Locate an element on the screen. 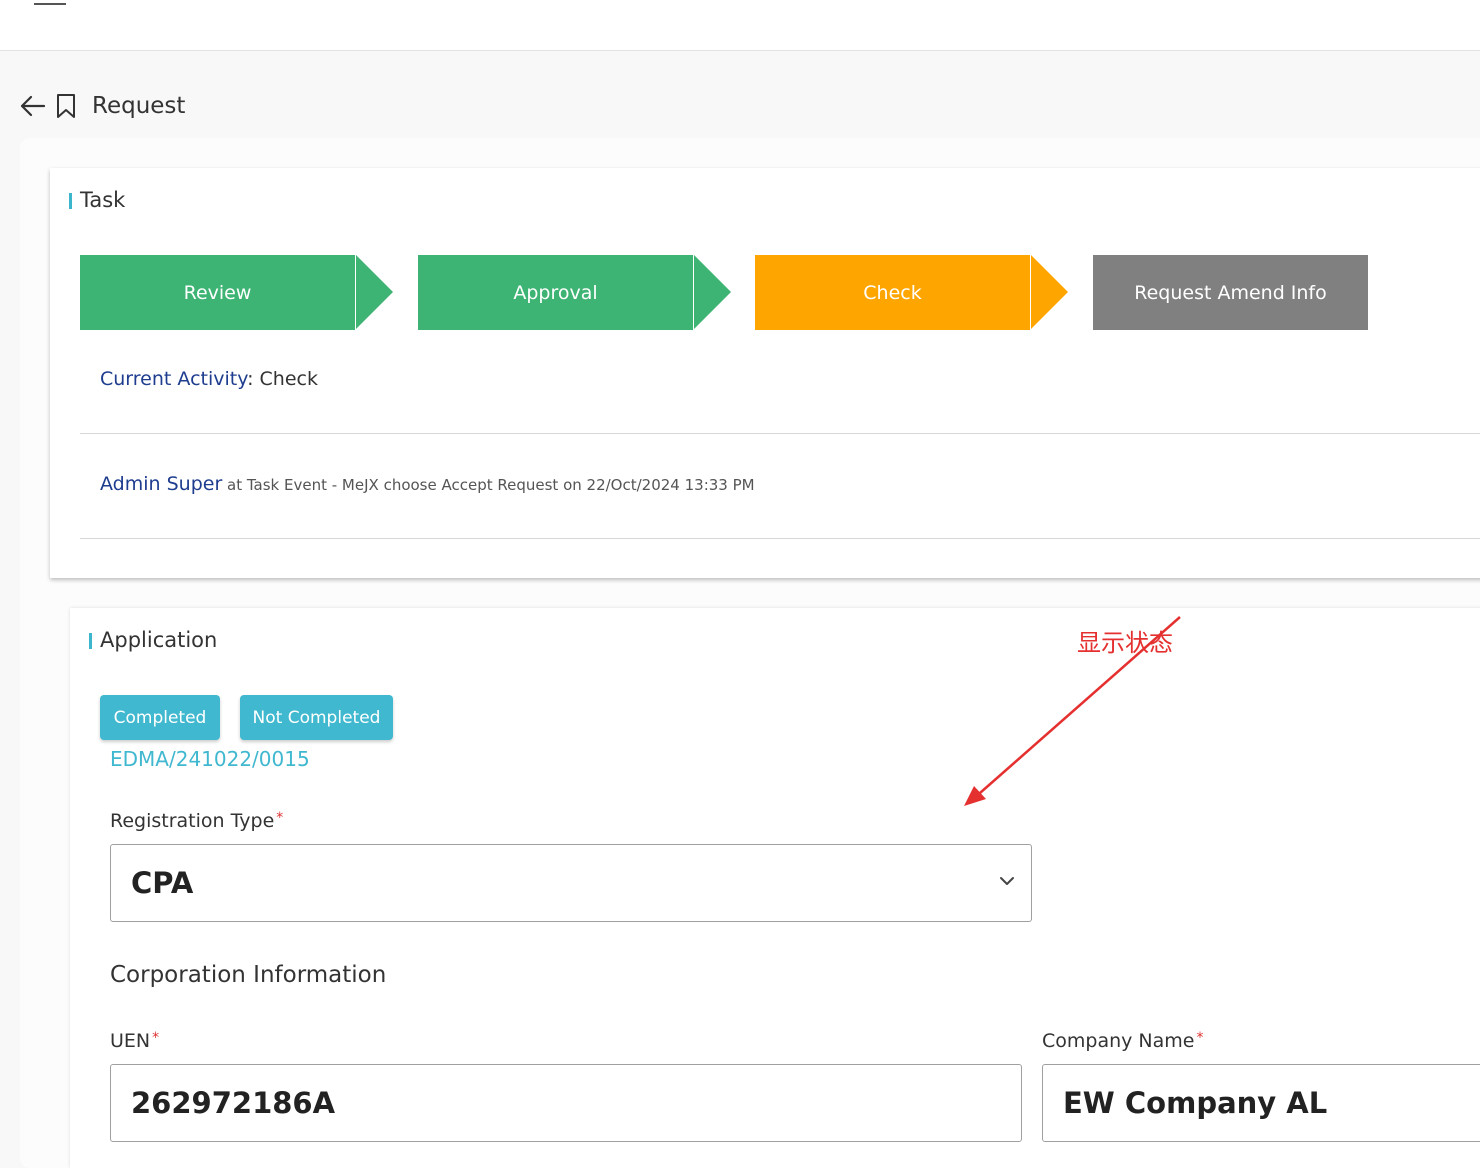  company-name-label: Company Name * is located at coordinates (1122, 1041).